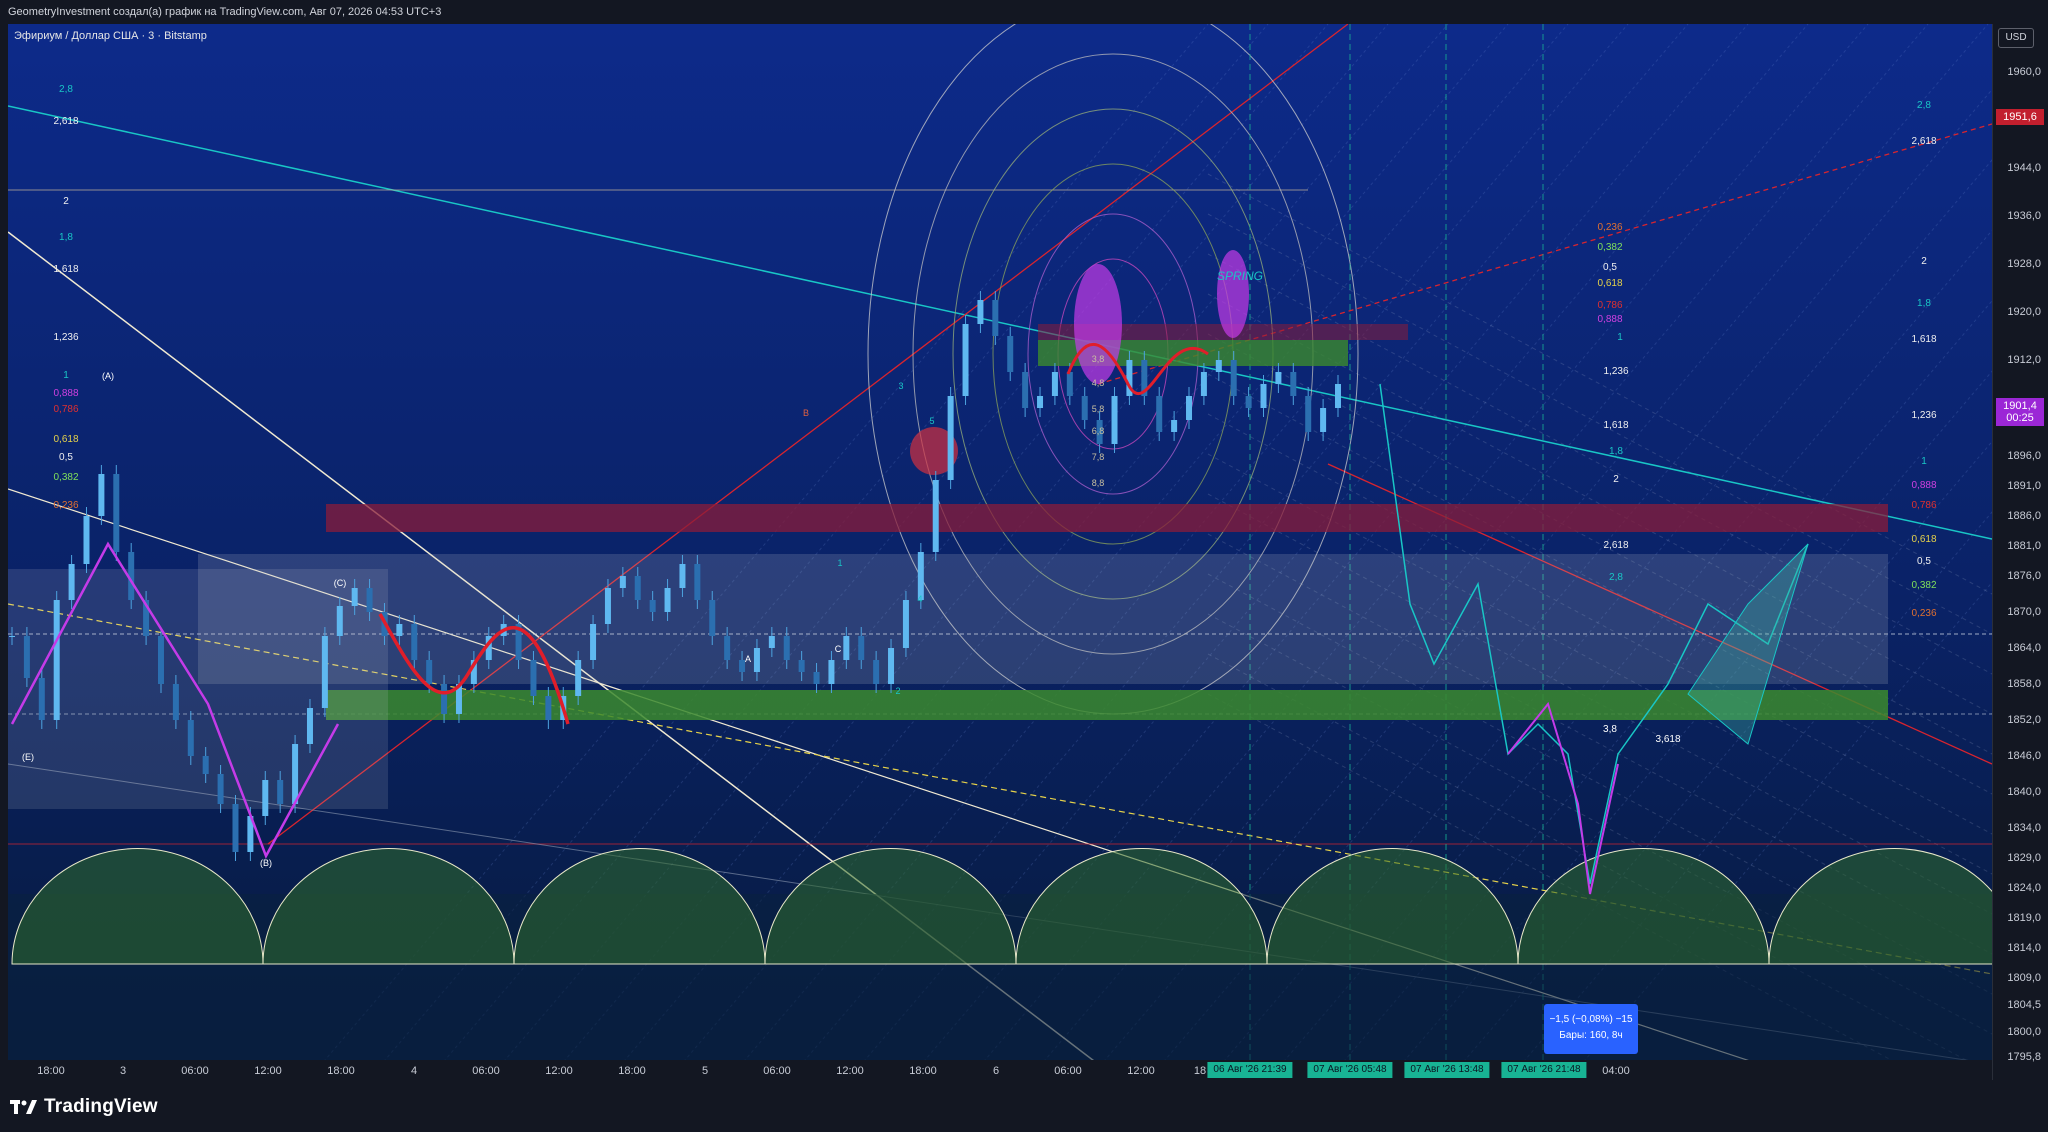 This screenshot has width=2048, height=1132. Describe the element at coordinates (850, 1071) in the screenshot. I see `time-tick: 12:00` at that location.